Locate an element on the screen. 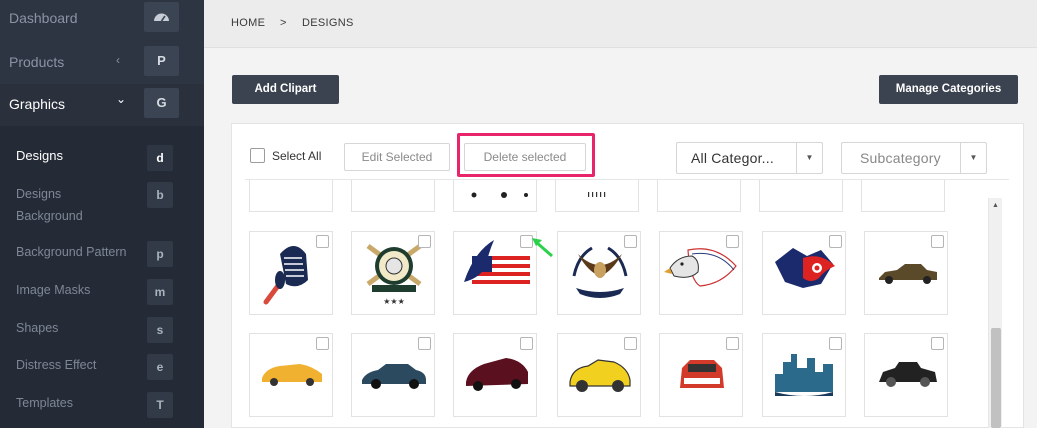  edit-selected-button: Edit Selected is located at coordinates (397, 157).